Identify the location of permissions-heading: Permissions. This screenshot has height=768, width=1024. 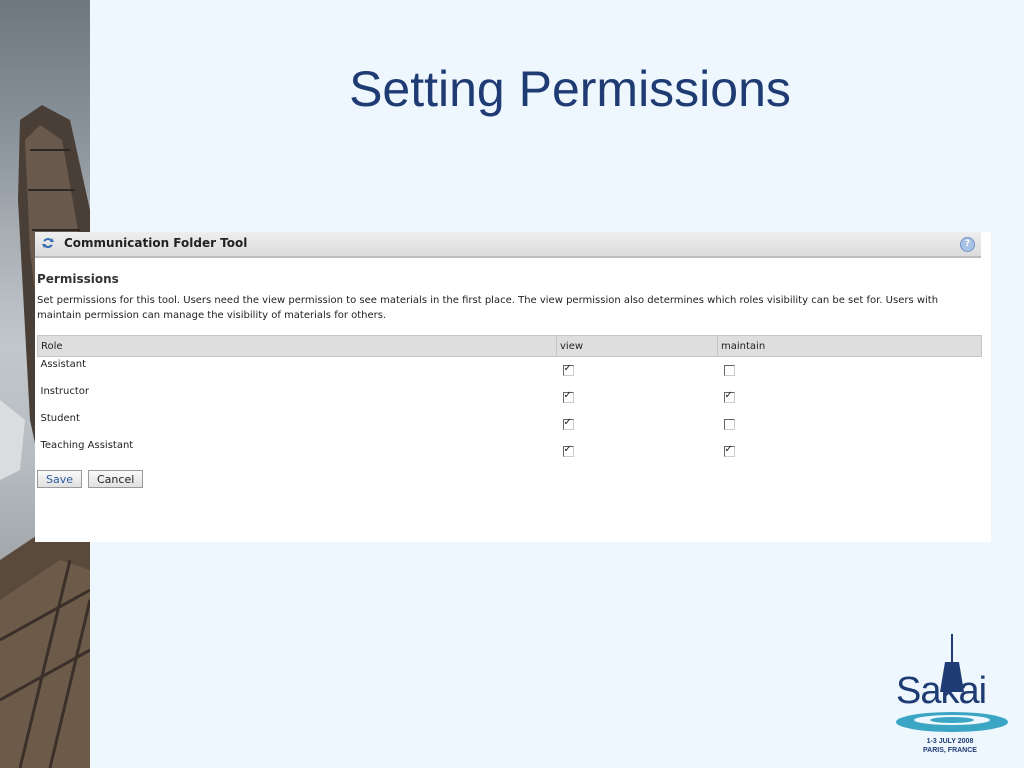
(78, 279).